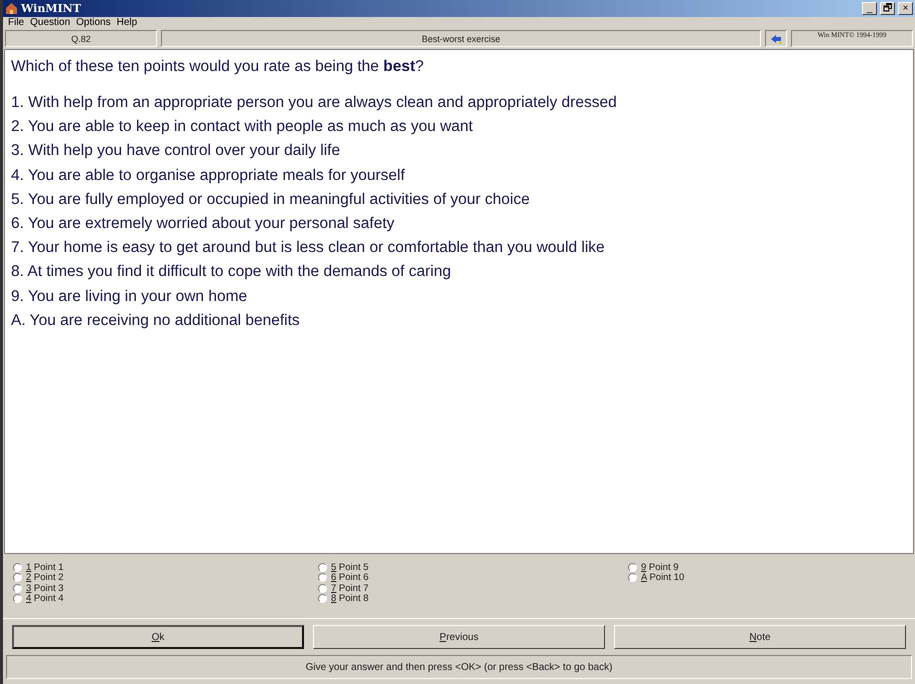  Describe the element at coordinates (308, 248) in the screenshot. I see `point-text: 7. Your home is easy to get around but is less clean or comfortable than you would like` at that location.